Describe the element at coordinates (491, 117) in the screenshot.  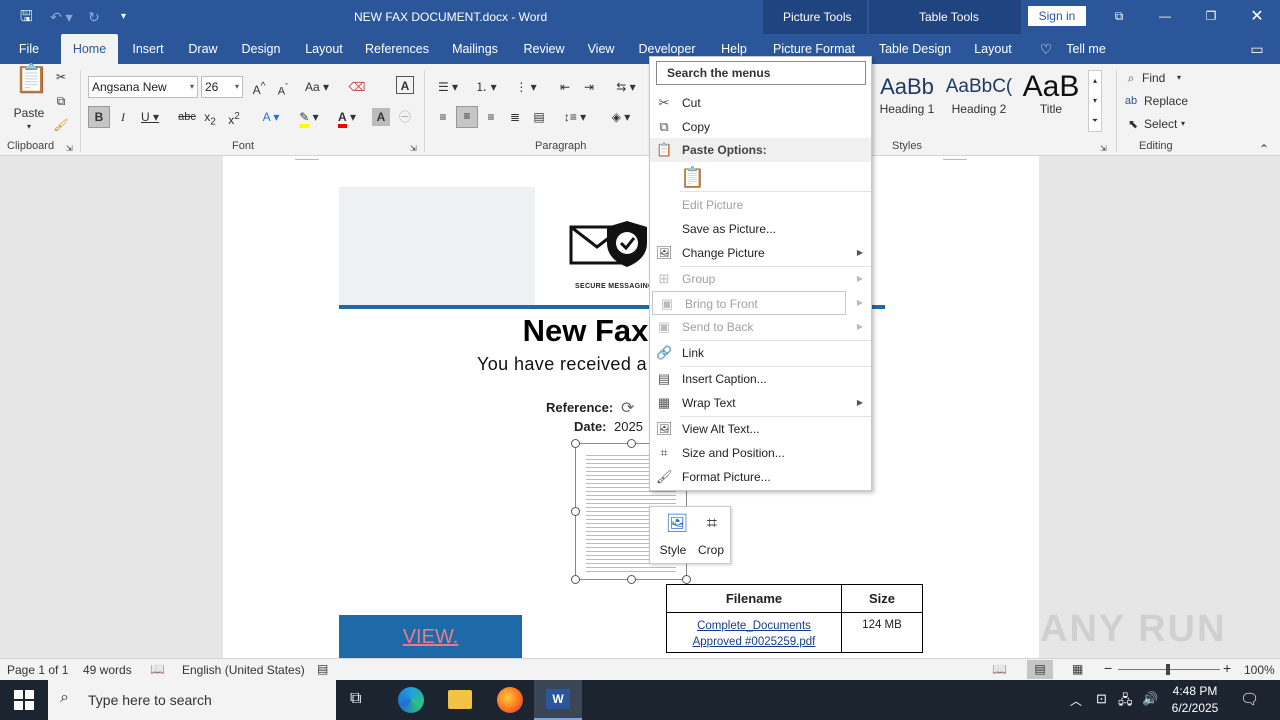
I see `align-right-icon: ≡` at that location.